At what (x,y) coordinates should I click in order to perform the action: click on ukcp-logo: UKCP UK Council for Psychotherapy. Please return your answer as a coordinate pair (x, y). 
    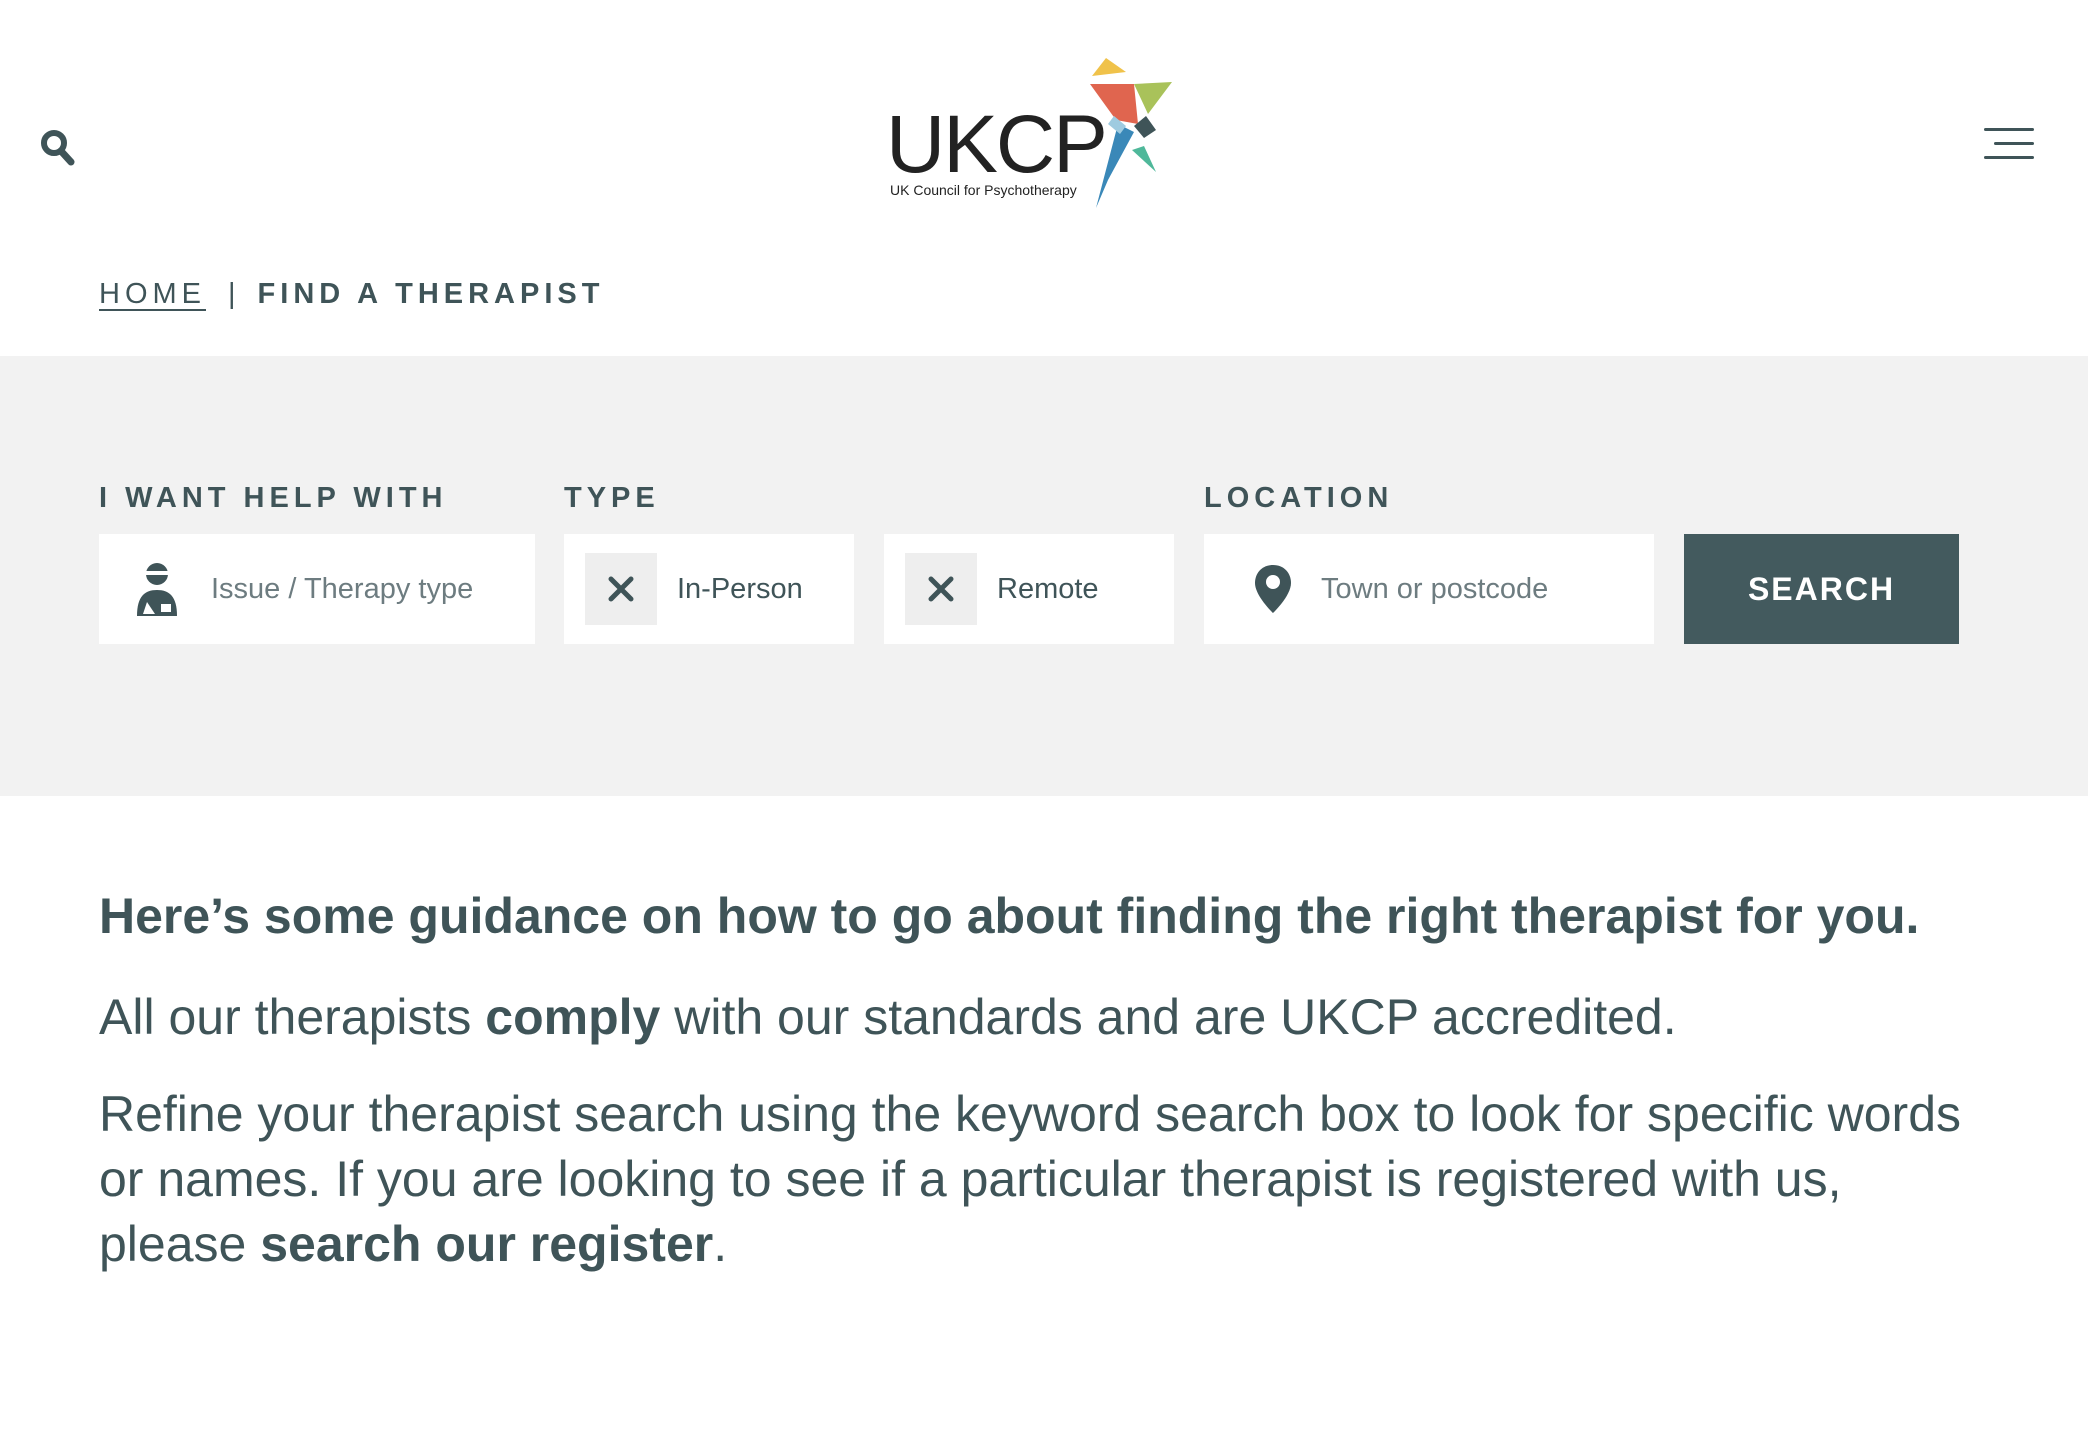
    Looking at the image, I should click on (1031, 134).